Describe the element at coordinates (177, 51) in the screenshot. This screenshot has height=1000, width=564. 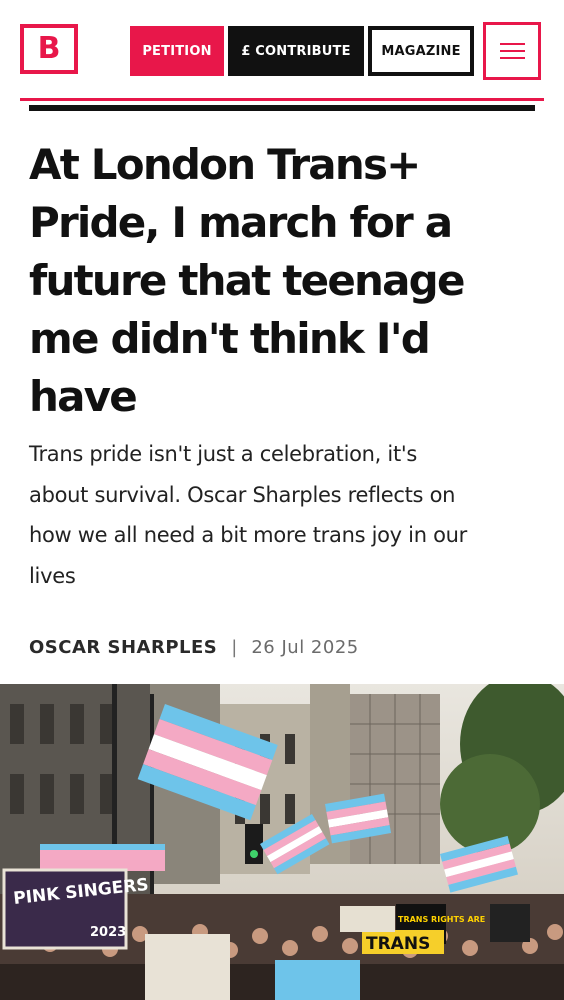
I see `petition-button: PETITION` at that location.